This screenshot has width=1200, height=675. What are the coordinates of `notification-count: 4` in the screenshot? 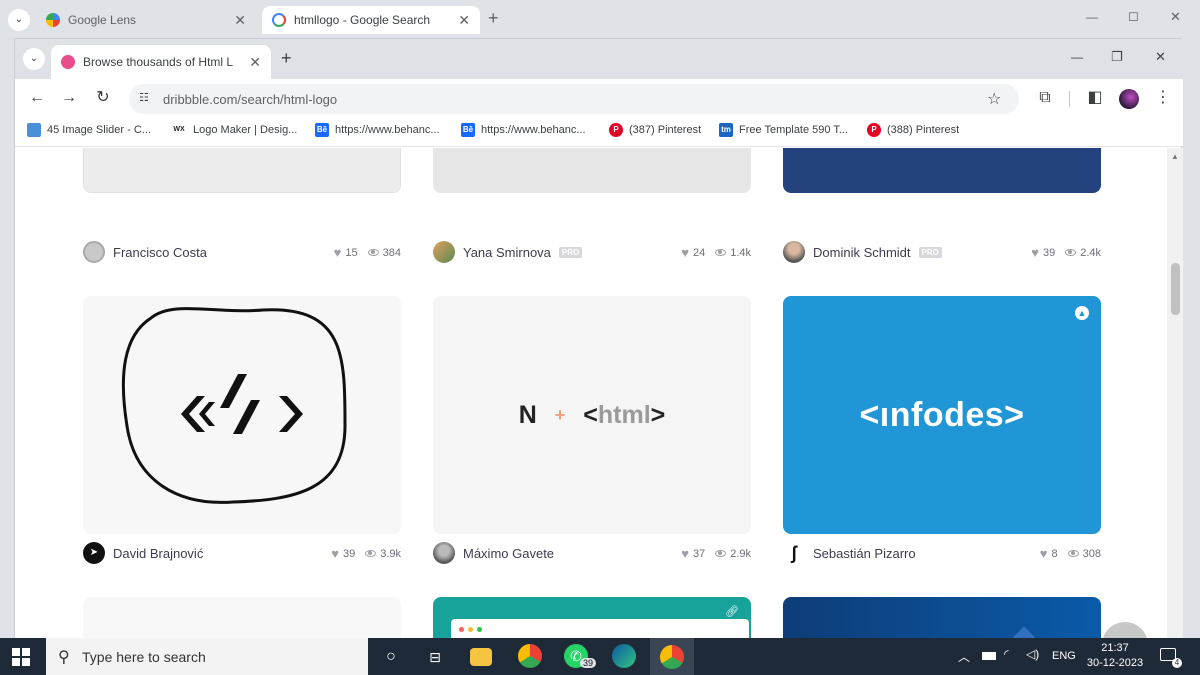 It's located at (1177, 663).